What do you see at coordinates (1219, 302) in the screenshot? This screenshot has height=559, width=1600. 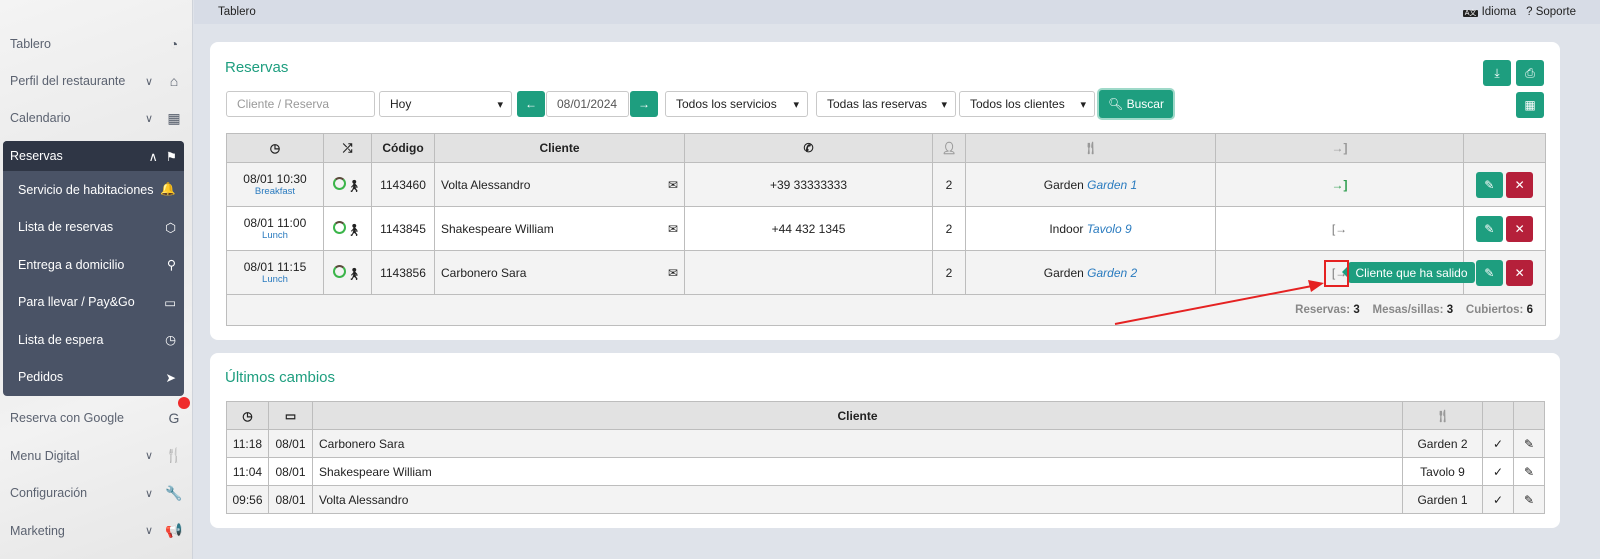 I see `annotation-arrow` at bounding box center [1219, 302].